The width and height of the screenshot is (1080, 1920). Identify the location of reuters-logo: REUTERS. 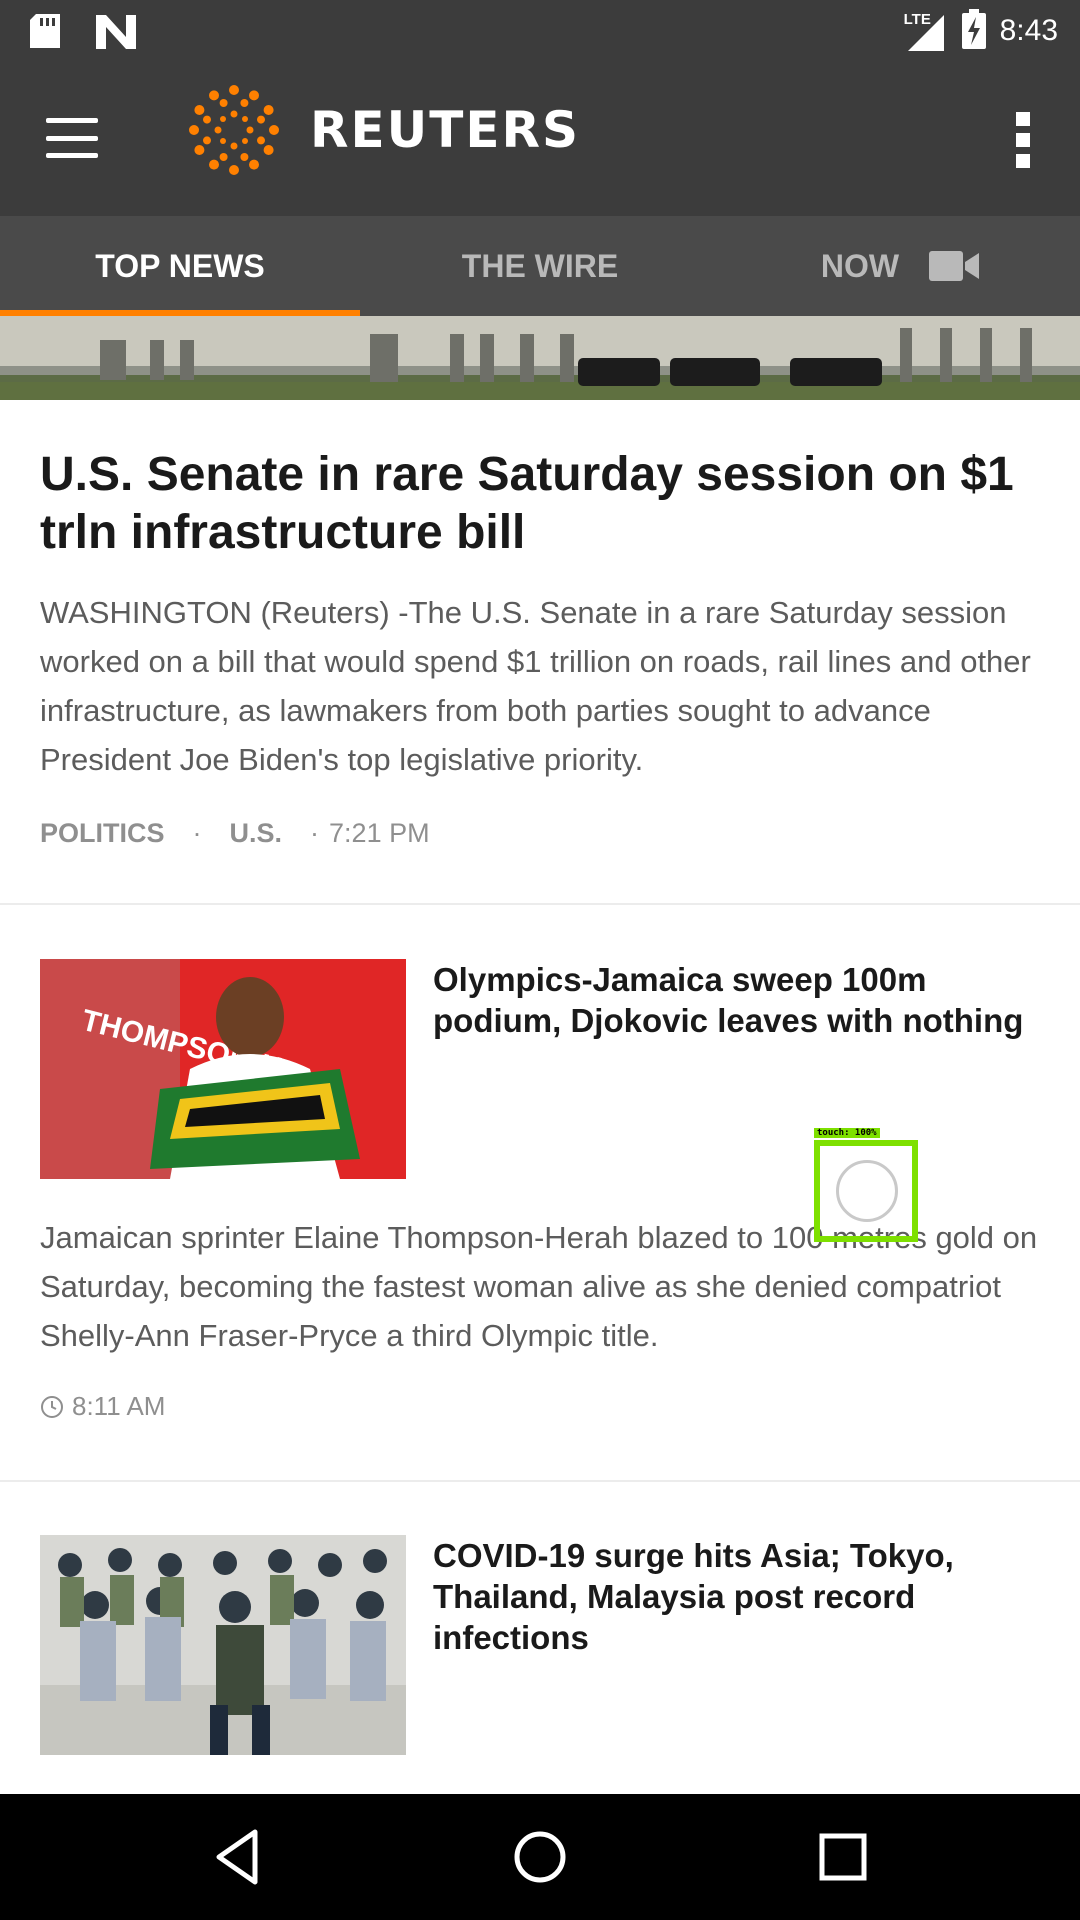
(383, 130).